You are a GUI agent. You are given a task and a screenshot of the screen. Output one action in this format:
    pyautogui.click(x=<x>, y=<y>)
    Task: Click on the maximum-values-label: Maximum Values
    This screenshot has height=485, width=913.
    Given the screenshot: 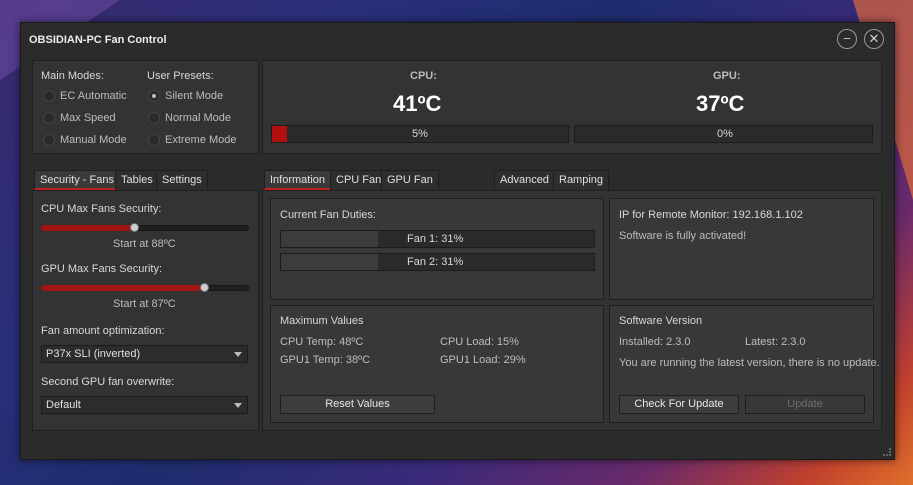 What is the action you would take?
    pyautogui.click(x=322, y=321)
    